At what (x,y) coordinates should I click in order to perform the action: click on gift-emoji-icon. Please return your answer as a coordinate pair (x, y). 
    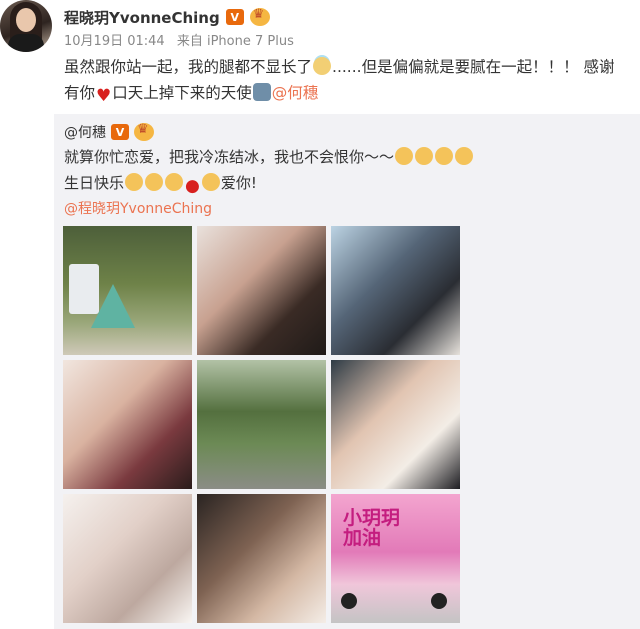
    Looking at the image, I should click on (154, 182).